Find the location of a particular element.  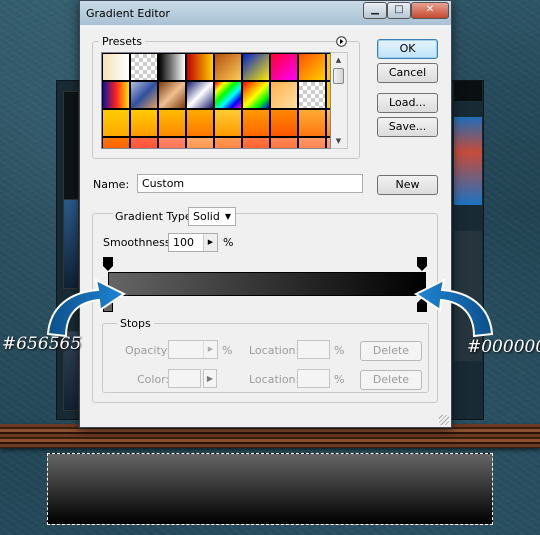

presets-menu-icon is located at coordinates (341, 41).